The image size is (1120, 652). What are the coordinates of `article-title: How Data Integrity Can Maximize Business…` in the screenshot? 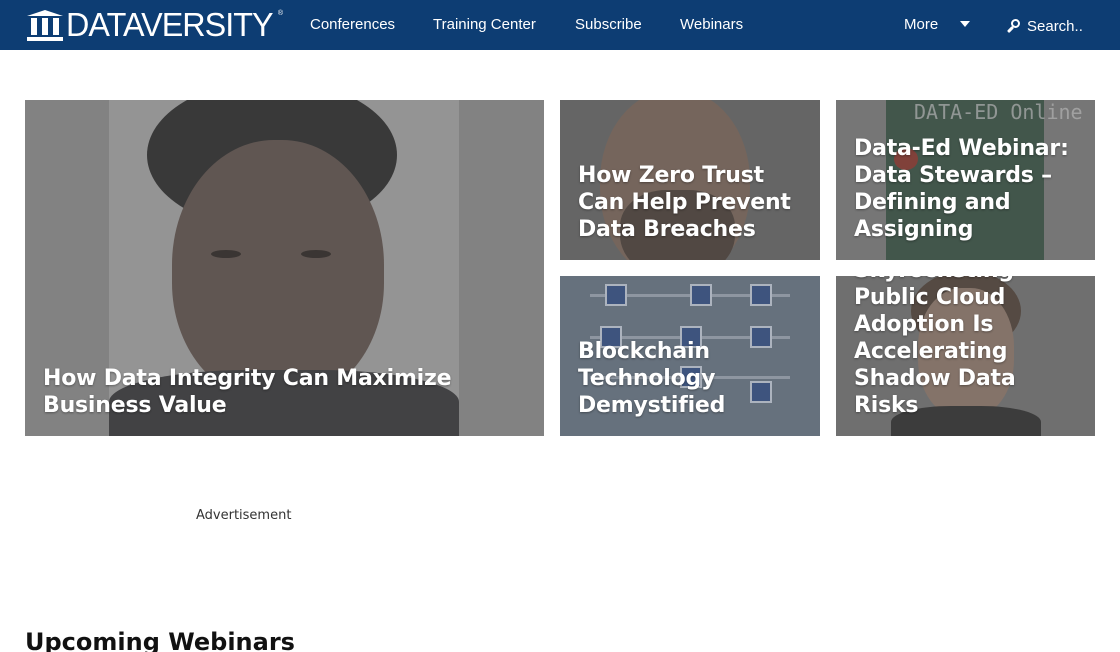 It's located at (287, 392).